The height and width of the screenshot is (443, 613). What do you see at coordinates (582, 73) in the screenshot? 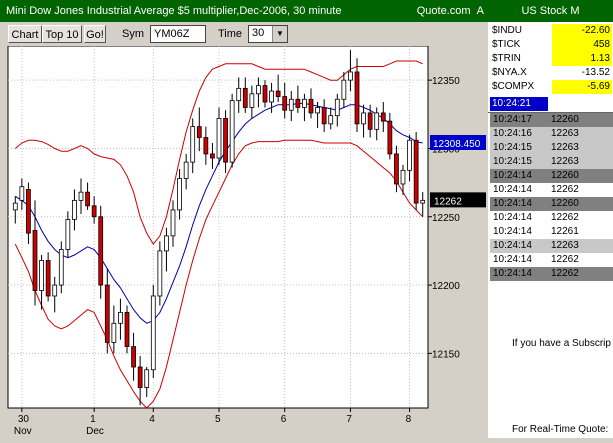
I see `quote-value: -13.52` at bounding box center [582, 73].